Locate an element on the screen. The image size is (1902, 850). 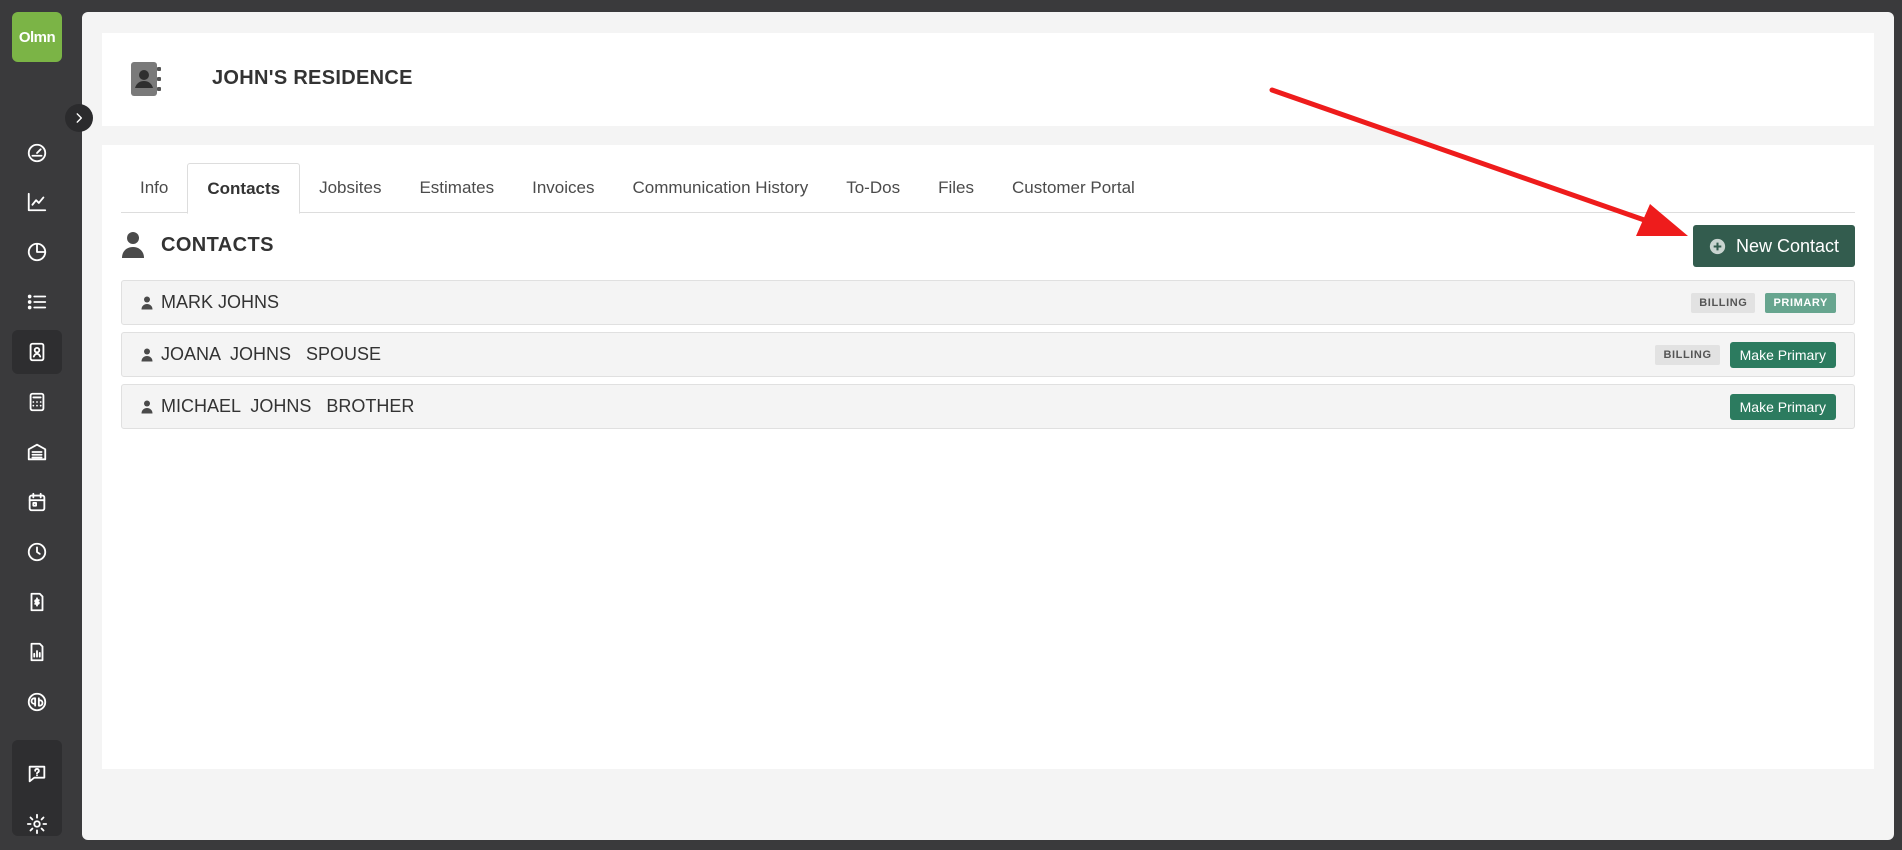
nav-calendar-icon is located at coordinates (37, 502).